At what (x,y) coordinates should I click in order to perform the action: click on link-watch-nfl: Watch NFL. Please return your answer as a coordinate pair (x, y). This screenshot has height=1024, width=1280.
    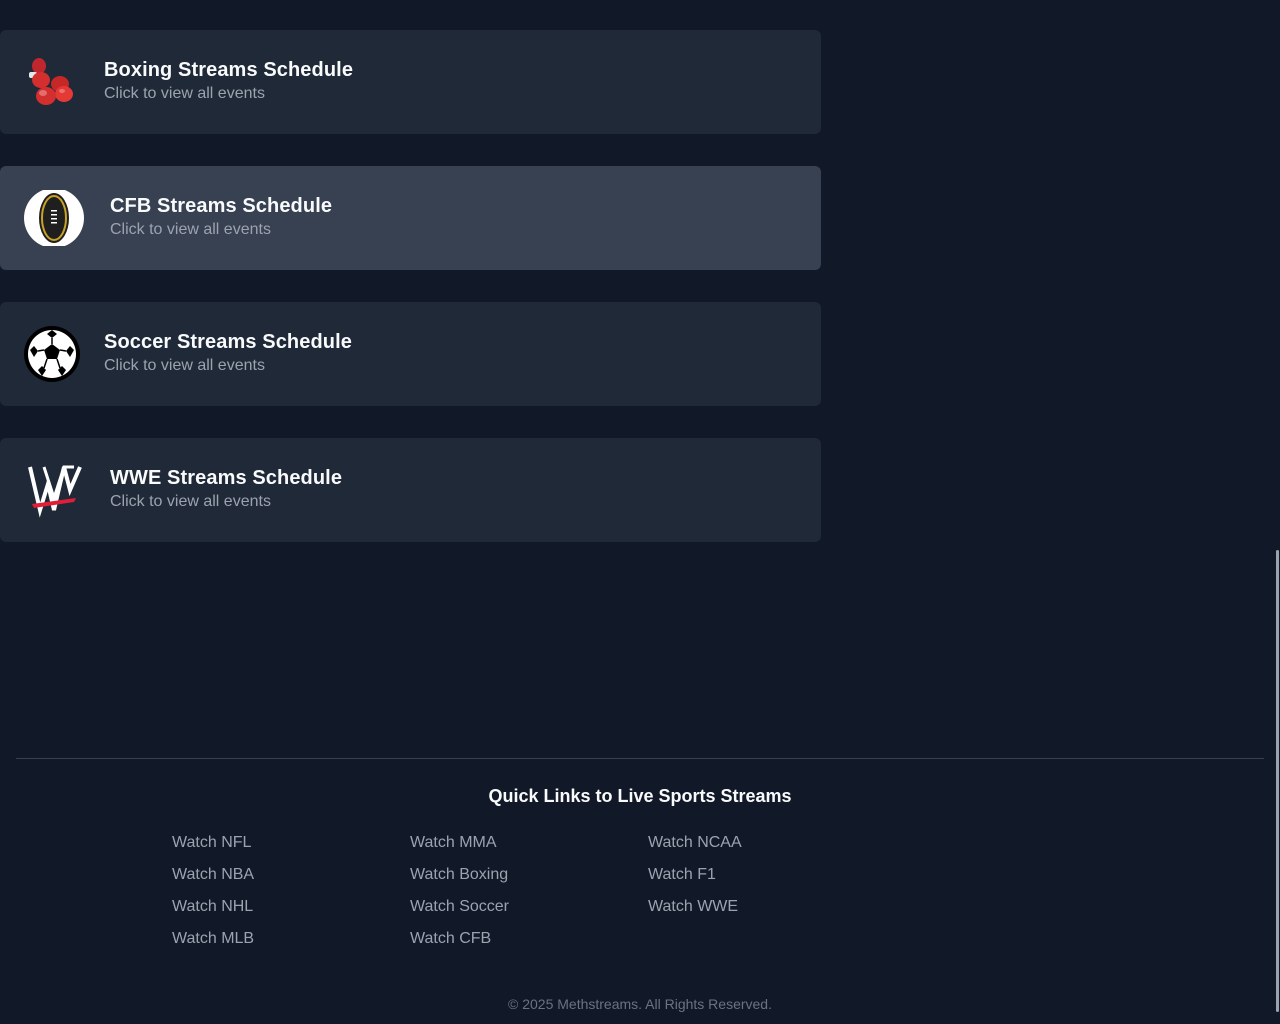
    Looking at the image, I should click on (282, 843).